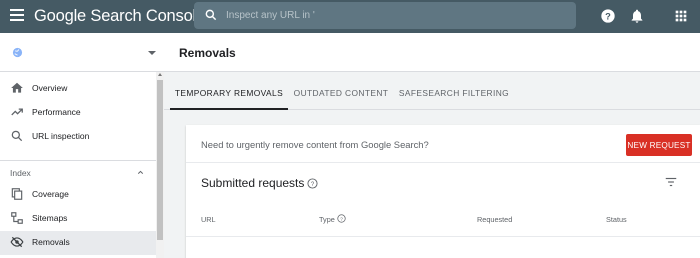 The image size is (700, 258). I want to click on coverage-icon, so click(17, 194).